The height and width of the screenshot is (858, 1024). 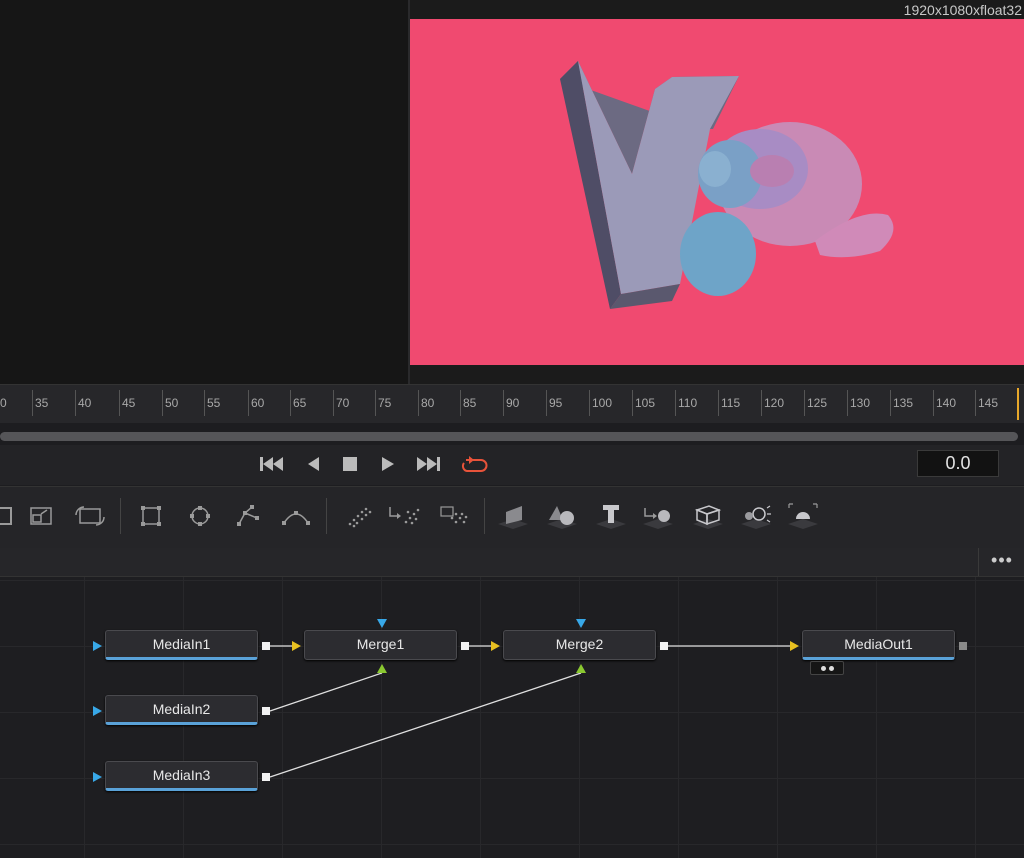 I want to click on loop-icon, so click(x=474, y=464).